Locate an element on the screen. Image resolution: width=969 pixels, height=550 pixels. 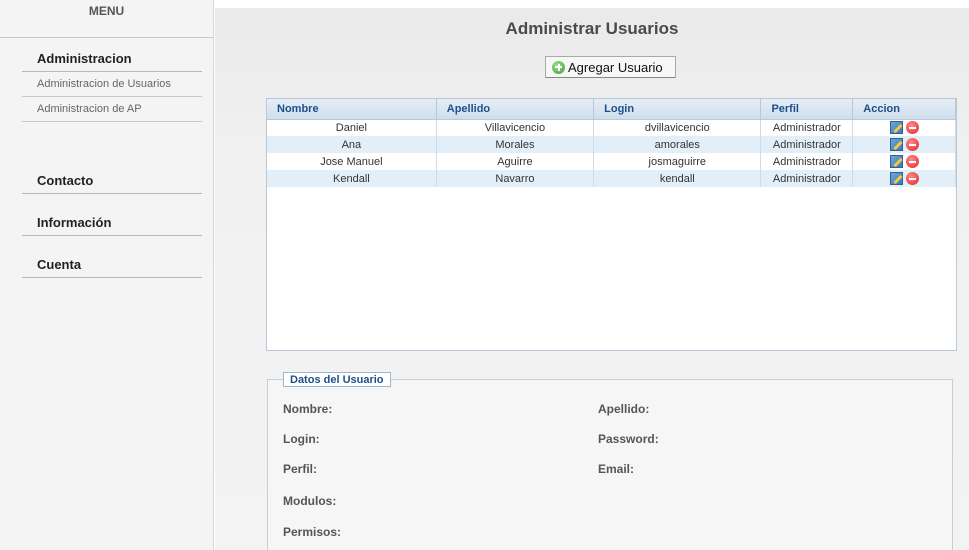
table-row: Ana Morales amorales Administrador is located at coordinates (611, 144).